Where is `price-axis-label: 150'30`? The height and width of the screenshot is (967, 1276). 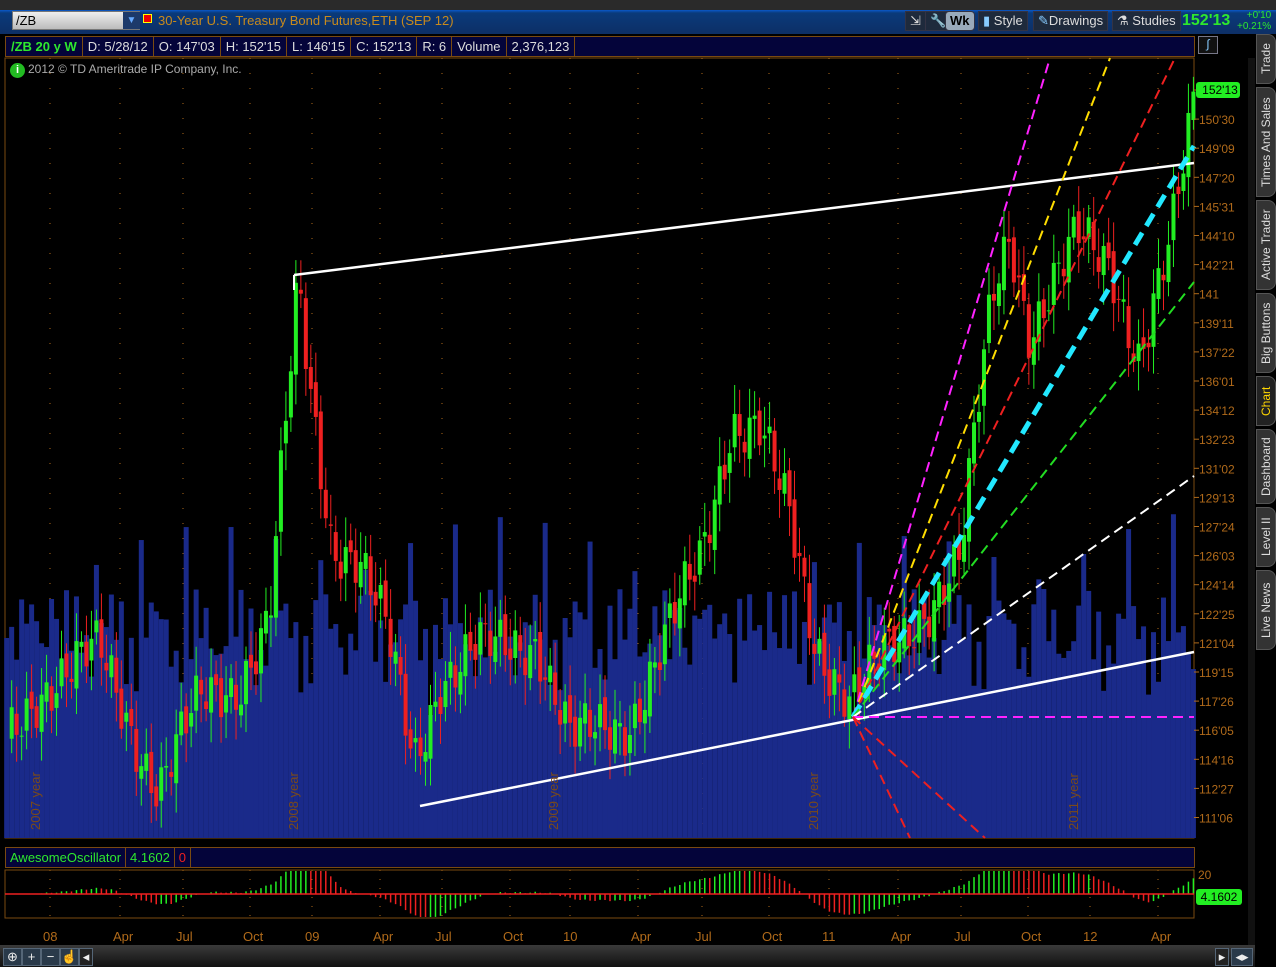 price-axis-label: 150'30 is located at coordinates (1217, 120).